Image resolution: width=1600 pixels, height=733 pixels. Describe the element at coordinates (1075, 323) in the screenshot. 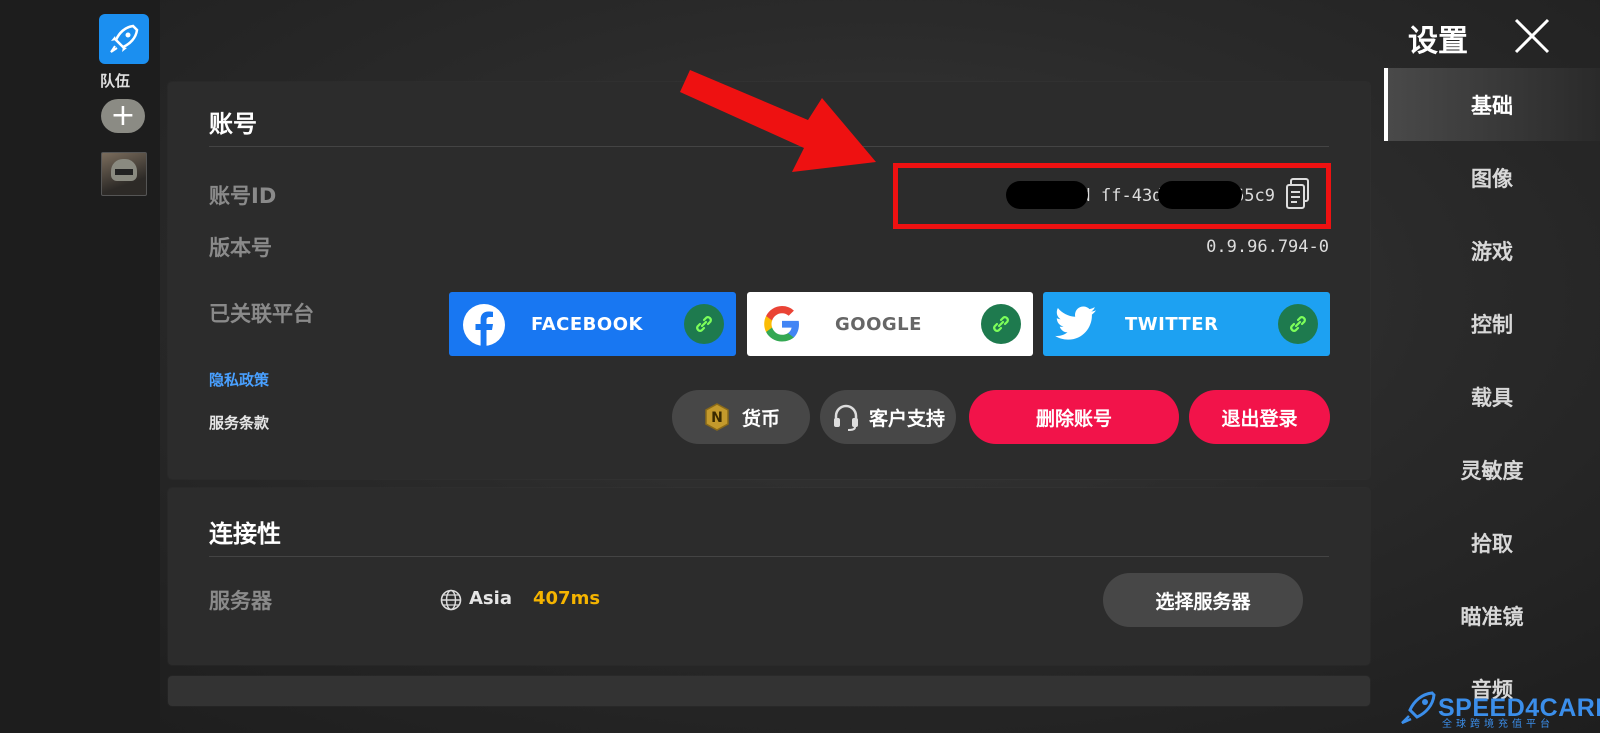

I see `twitter-icon` at that location.